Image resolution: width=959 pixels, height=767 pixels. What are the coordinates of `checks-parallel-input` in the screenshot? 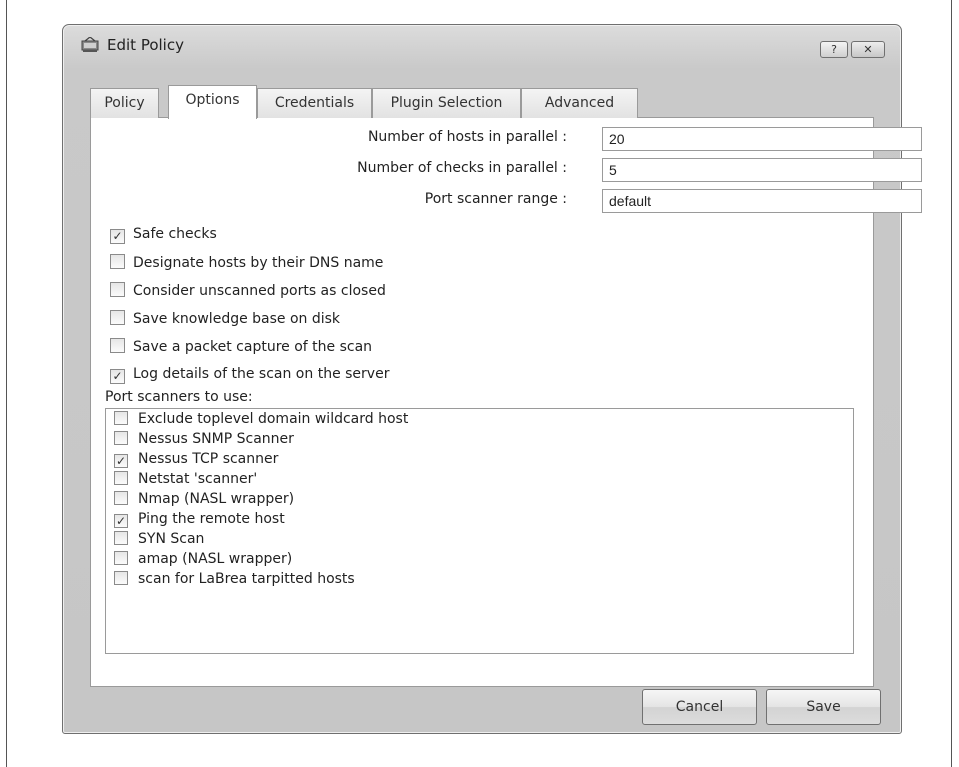 It's located at (762, 170).